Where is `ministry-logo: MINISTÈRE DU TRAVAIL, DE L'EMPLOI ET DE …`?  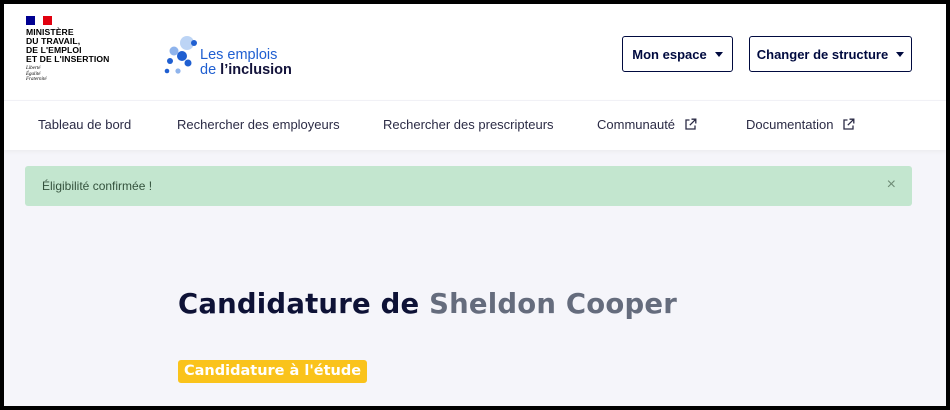 ministry-logo: MINISTÈRE DU TRAVAIL, DE L'EMPLOI ET DE … is located at coordinates (67, 49).